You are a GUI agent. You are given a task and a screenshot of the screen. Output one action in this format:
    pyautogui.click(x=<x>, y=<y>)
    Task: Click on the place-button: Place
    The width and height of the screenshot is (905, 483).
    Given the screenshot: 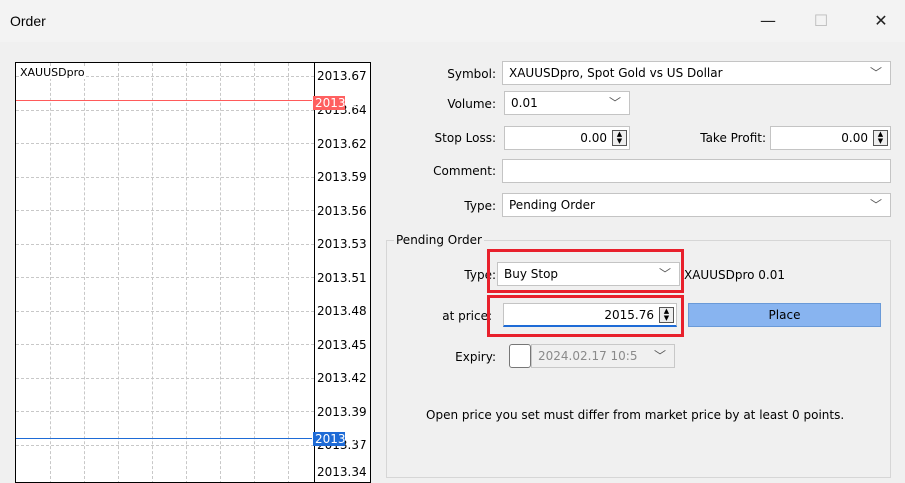 What is the action you would take?
    pyautogui.click(x=784, y=315)
    